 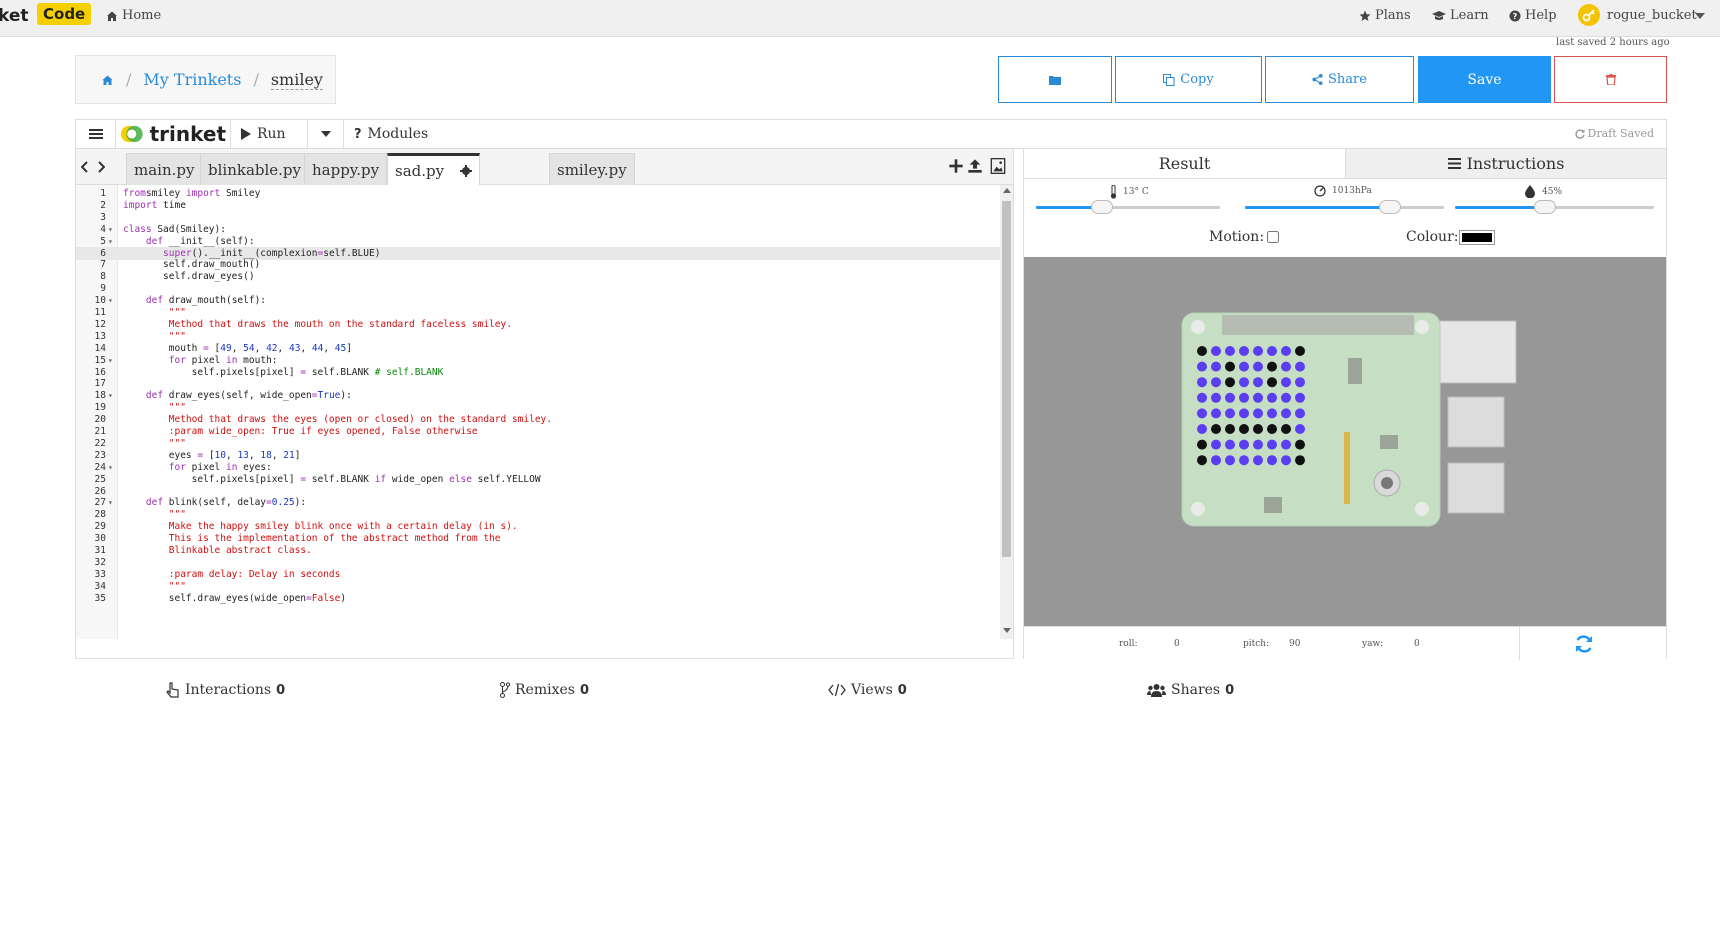 What do you see at coordinates (96, 134) in the screenshot?
I see `menu-button` at bounding box center [96, 134].